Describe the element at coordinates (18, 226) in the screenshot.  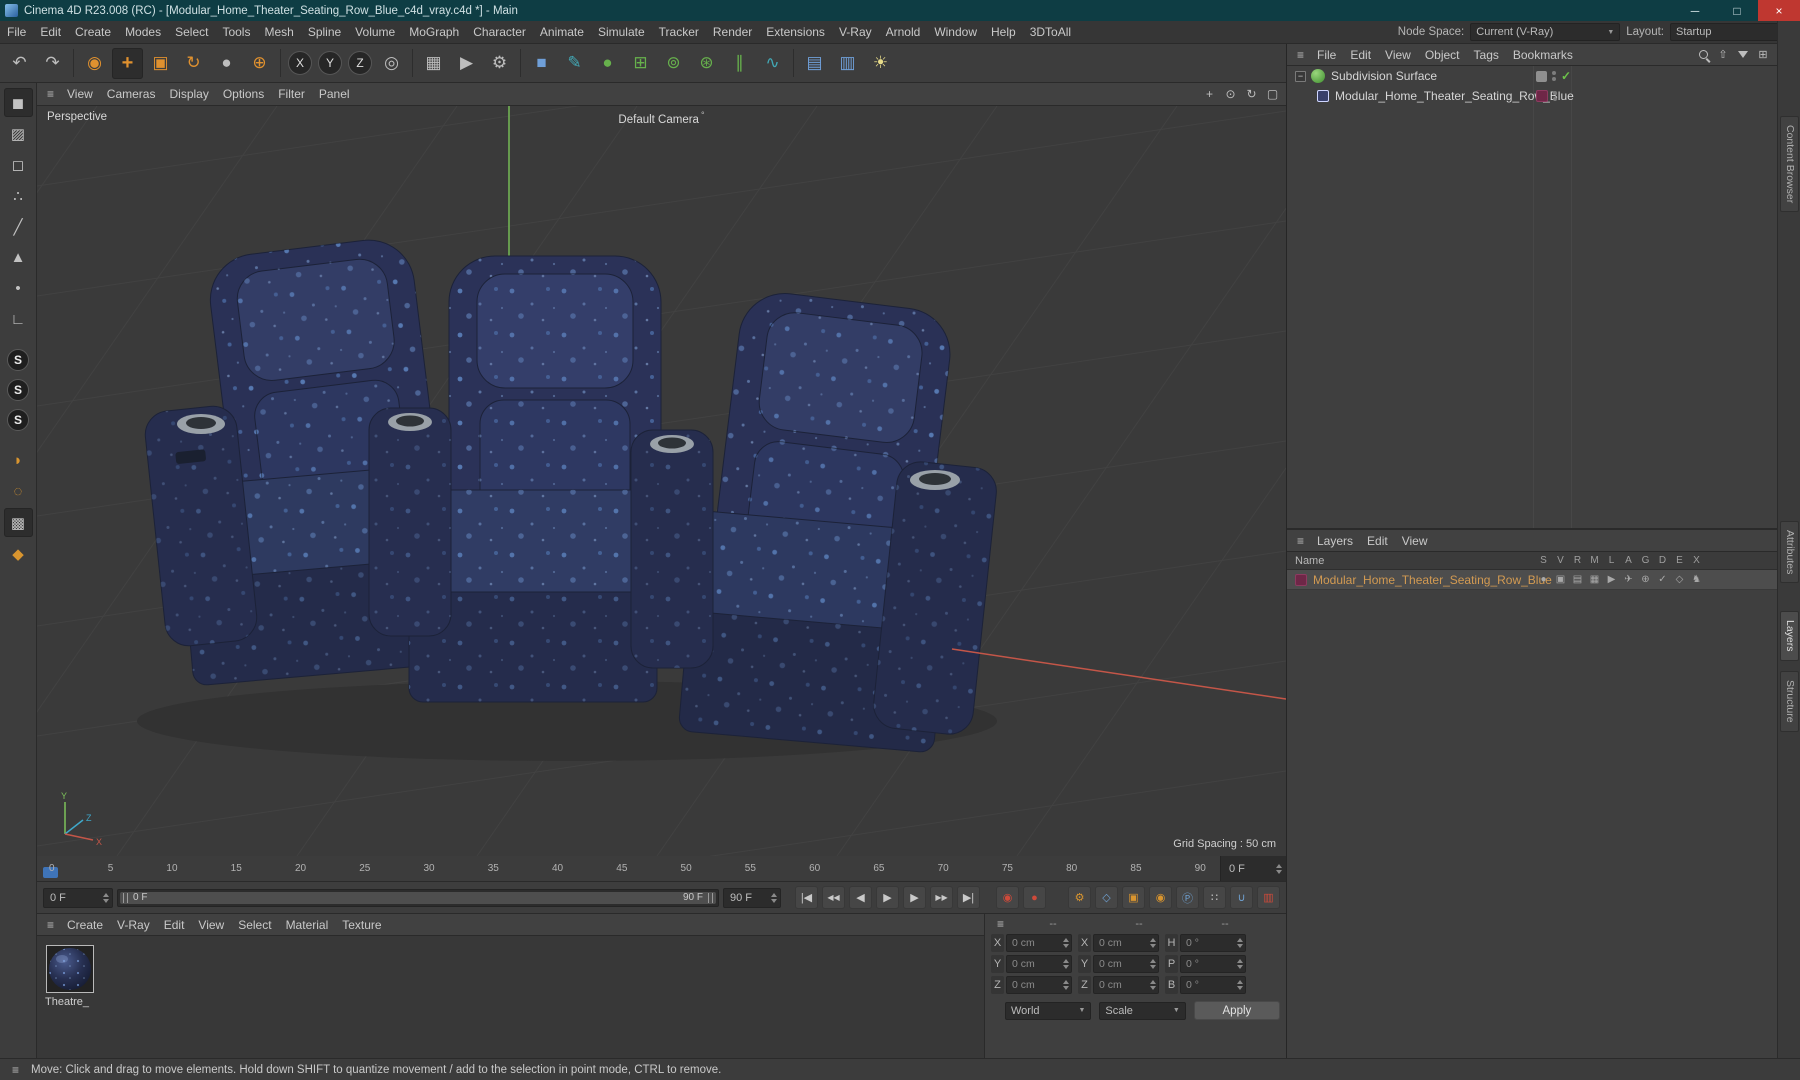
I see `edges-mode-button: ╱` at that location.